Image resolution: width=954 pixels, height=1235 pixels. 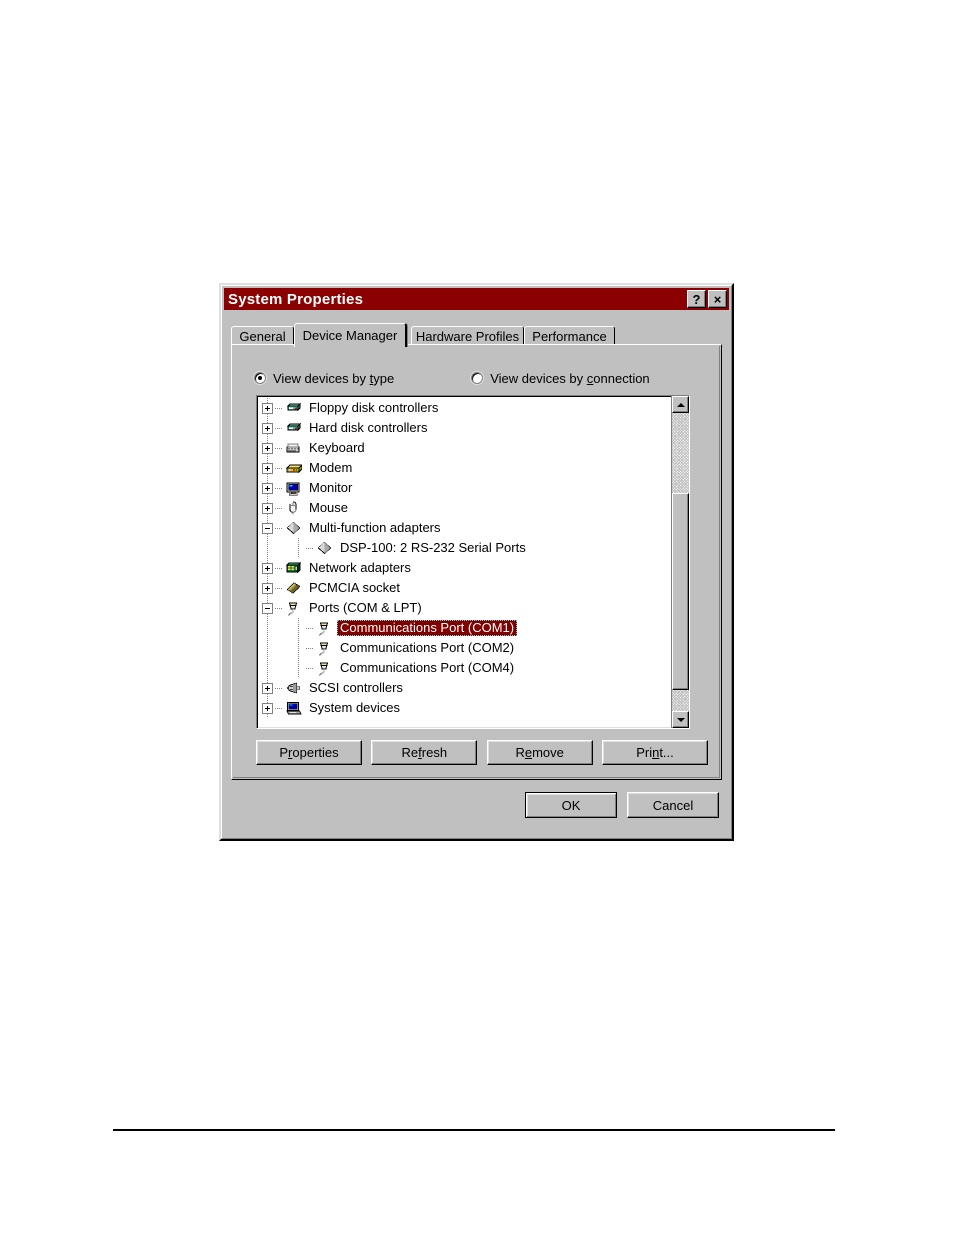 I want to click on floppy-disk-controller-icon, so click(x=293, y=408).